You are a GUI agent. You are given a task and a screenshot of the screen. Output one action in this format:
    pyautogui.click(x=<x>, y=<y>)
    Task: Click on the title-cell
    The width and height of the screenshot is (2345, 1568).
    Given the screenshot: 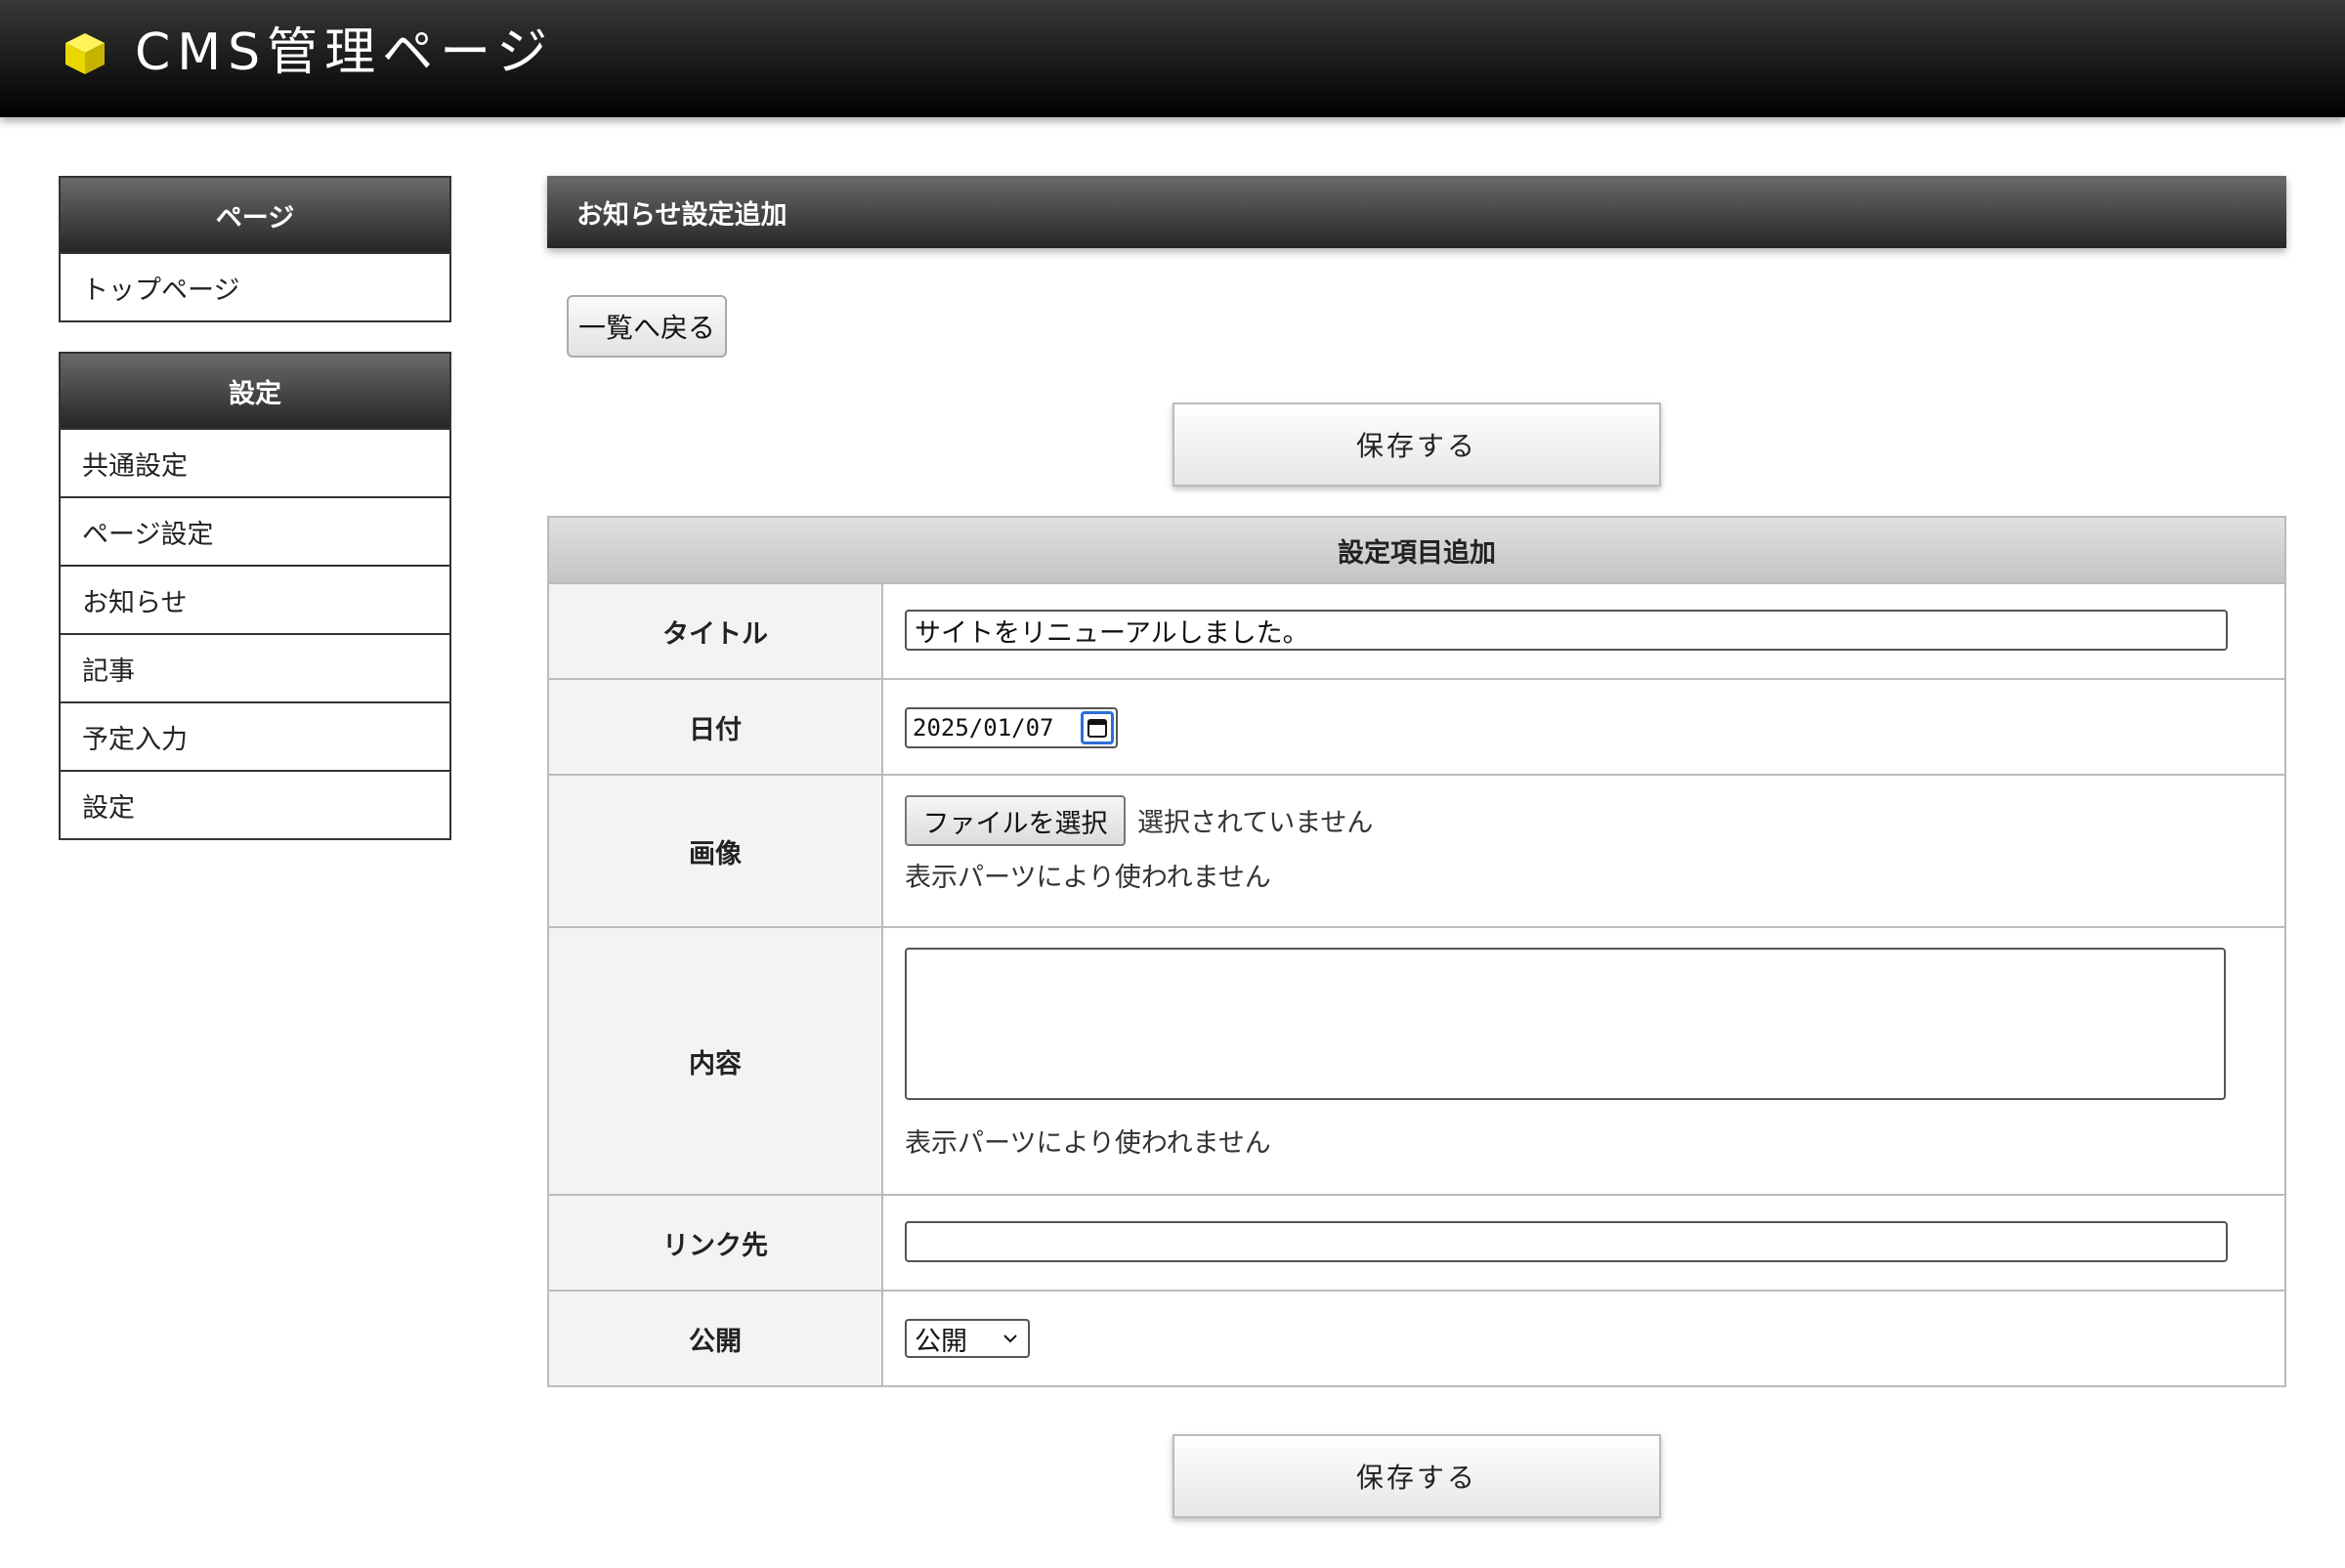 What is the action you would take?
    pyautogui.click(x=1583, y=631)
    